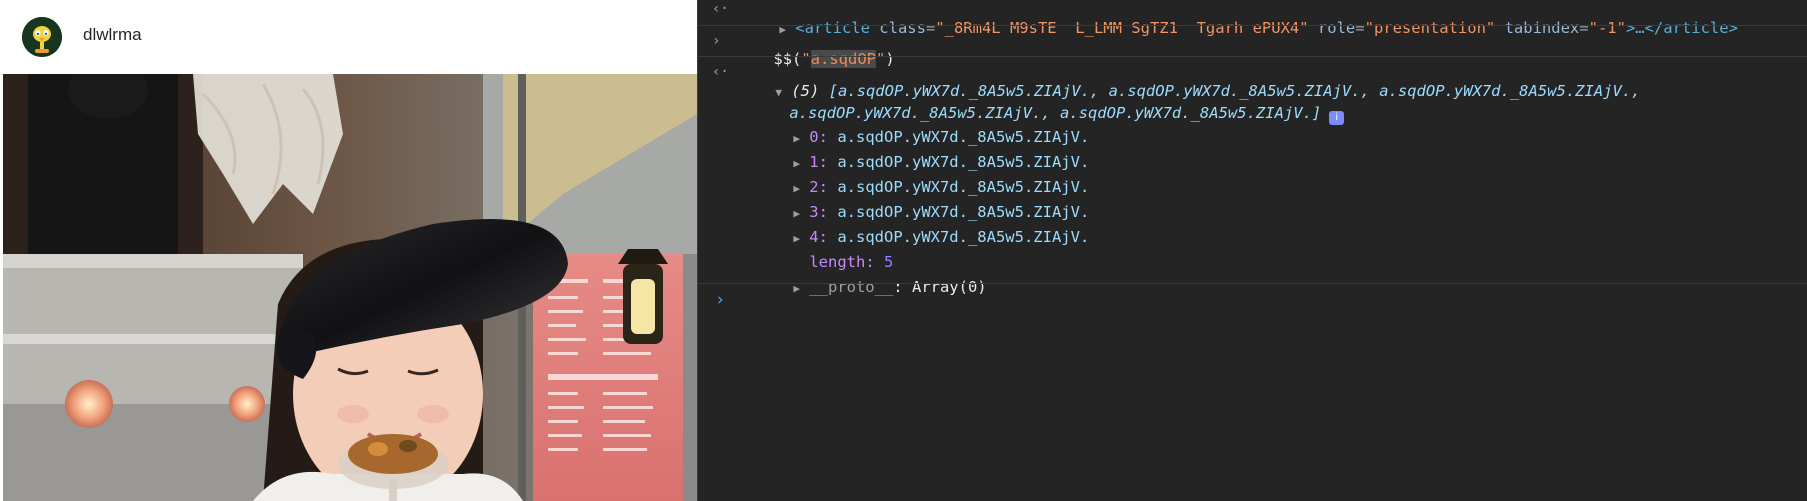 The width and height of the screenshot is (1807, 501). I want to click on input-chevron-icon: ›, so click(716, 41).